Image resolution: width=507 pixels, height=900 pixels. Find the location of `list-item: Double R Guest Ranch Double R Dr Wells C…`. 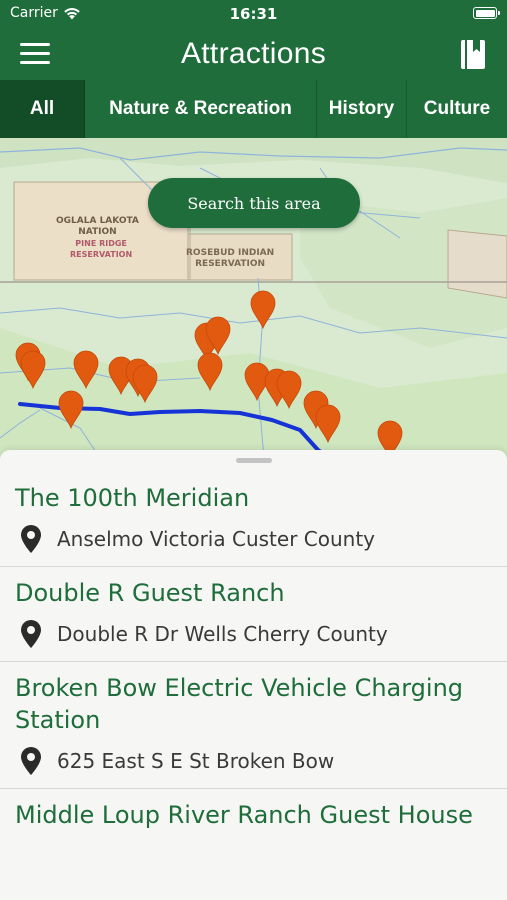

list-item: Double R Guest Ranch Double R Dr Wells C… is located at coordinates (253, 614).